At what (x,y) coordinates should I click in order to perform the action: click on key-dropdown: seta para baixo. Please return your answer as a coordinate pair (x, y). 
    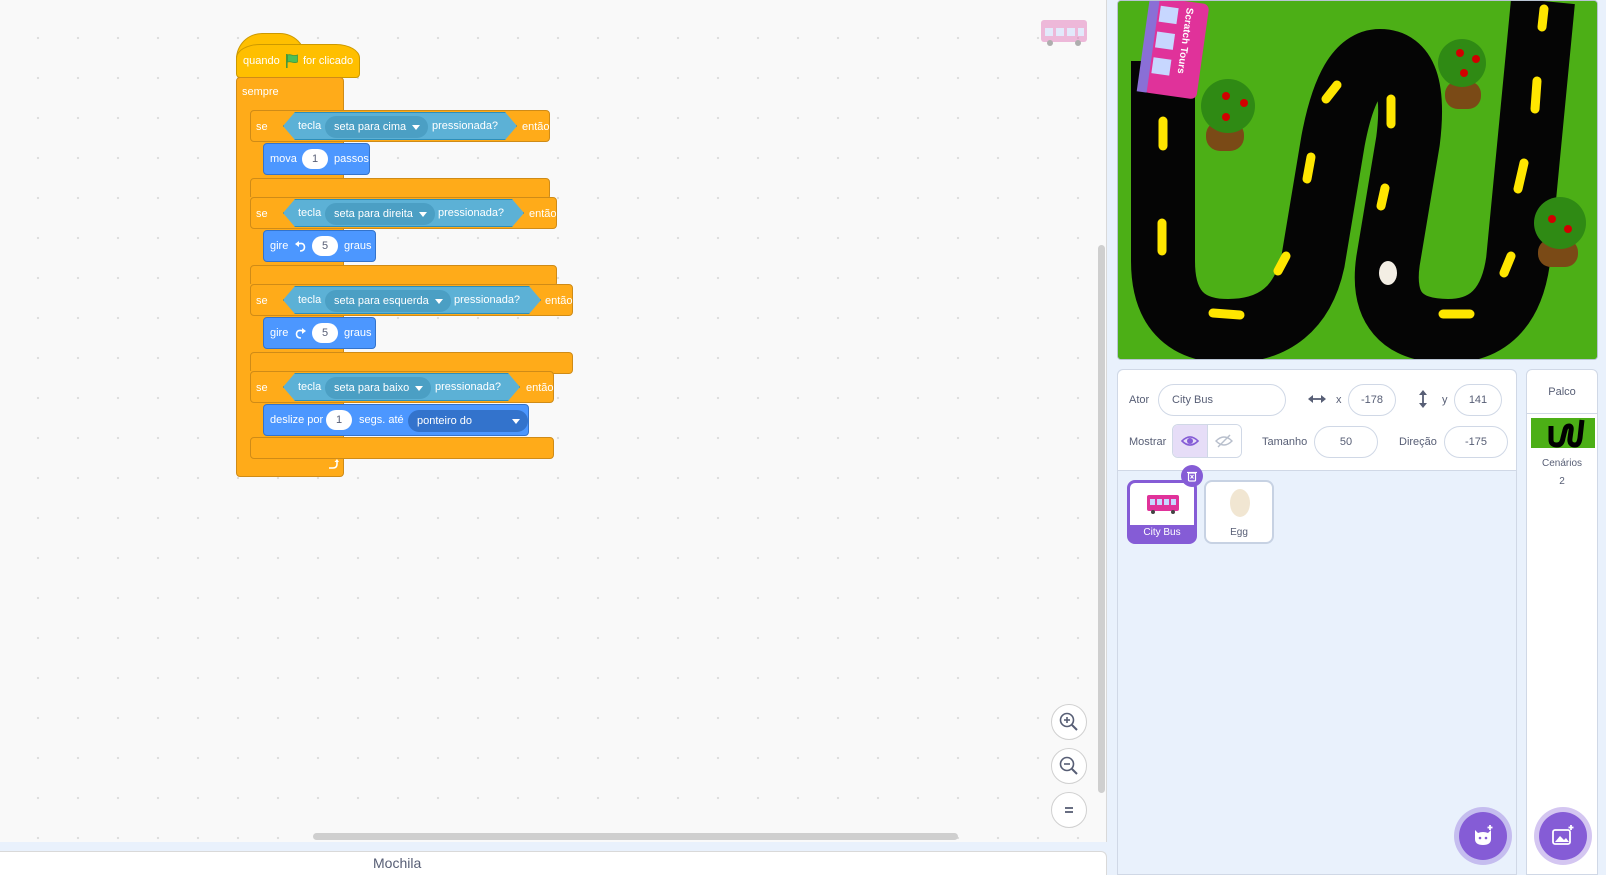
    Looking at the image, I should click on (378, 388).